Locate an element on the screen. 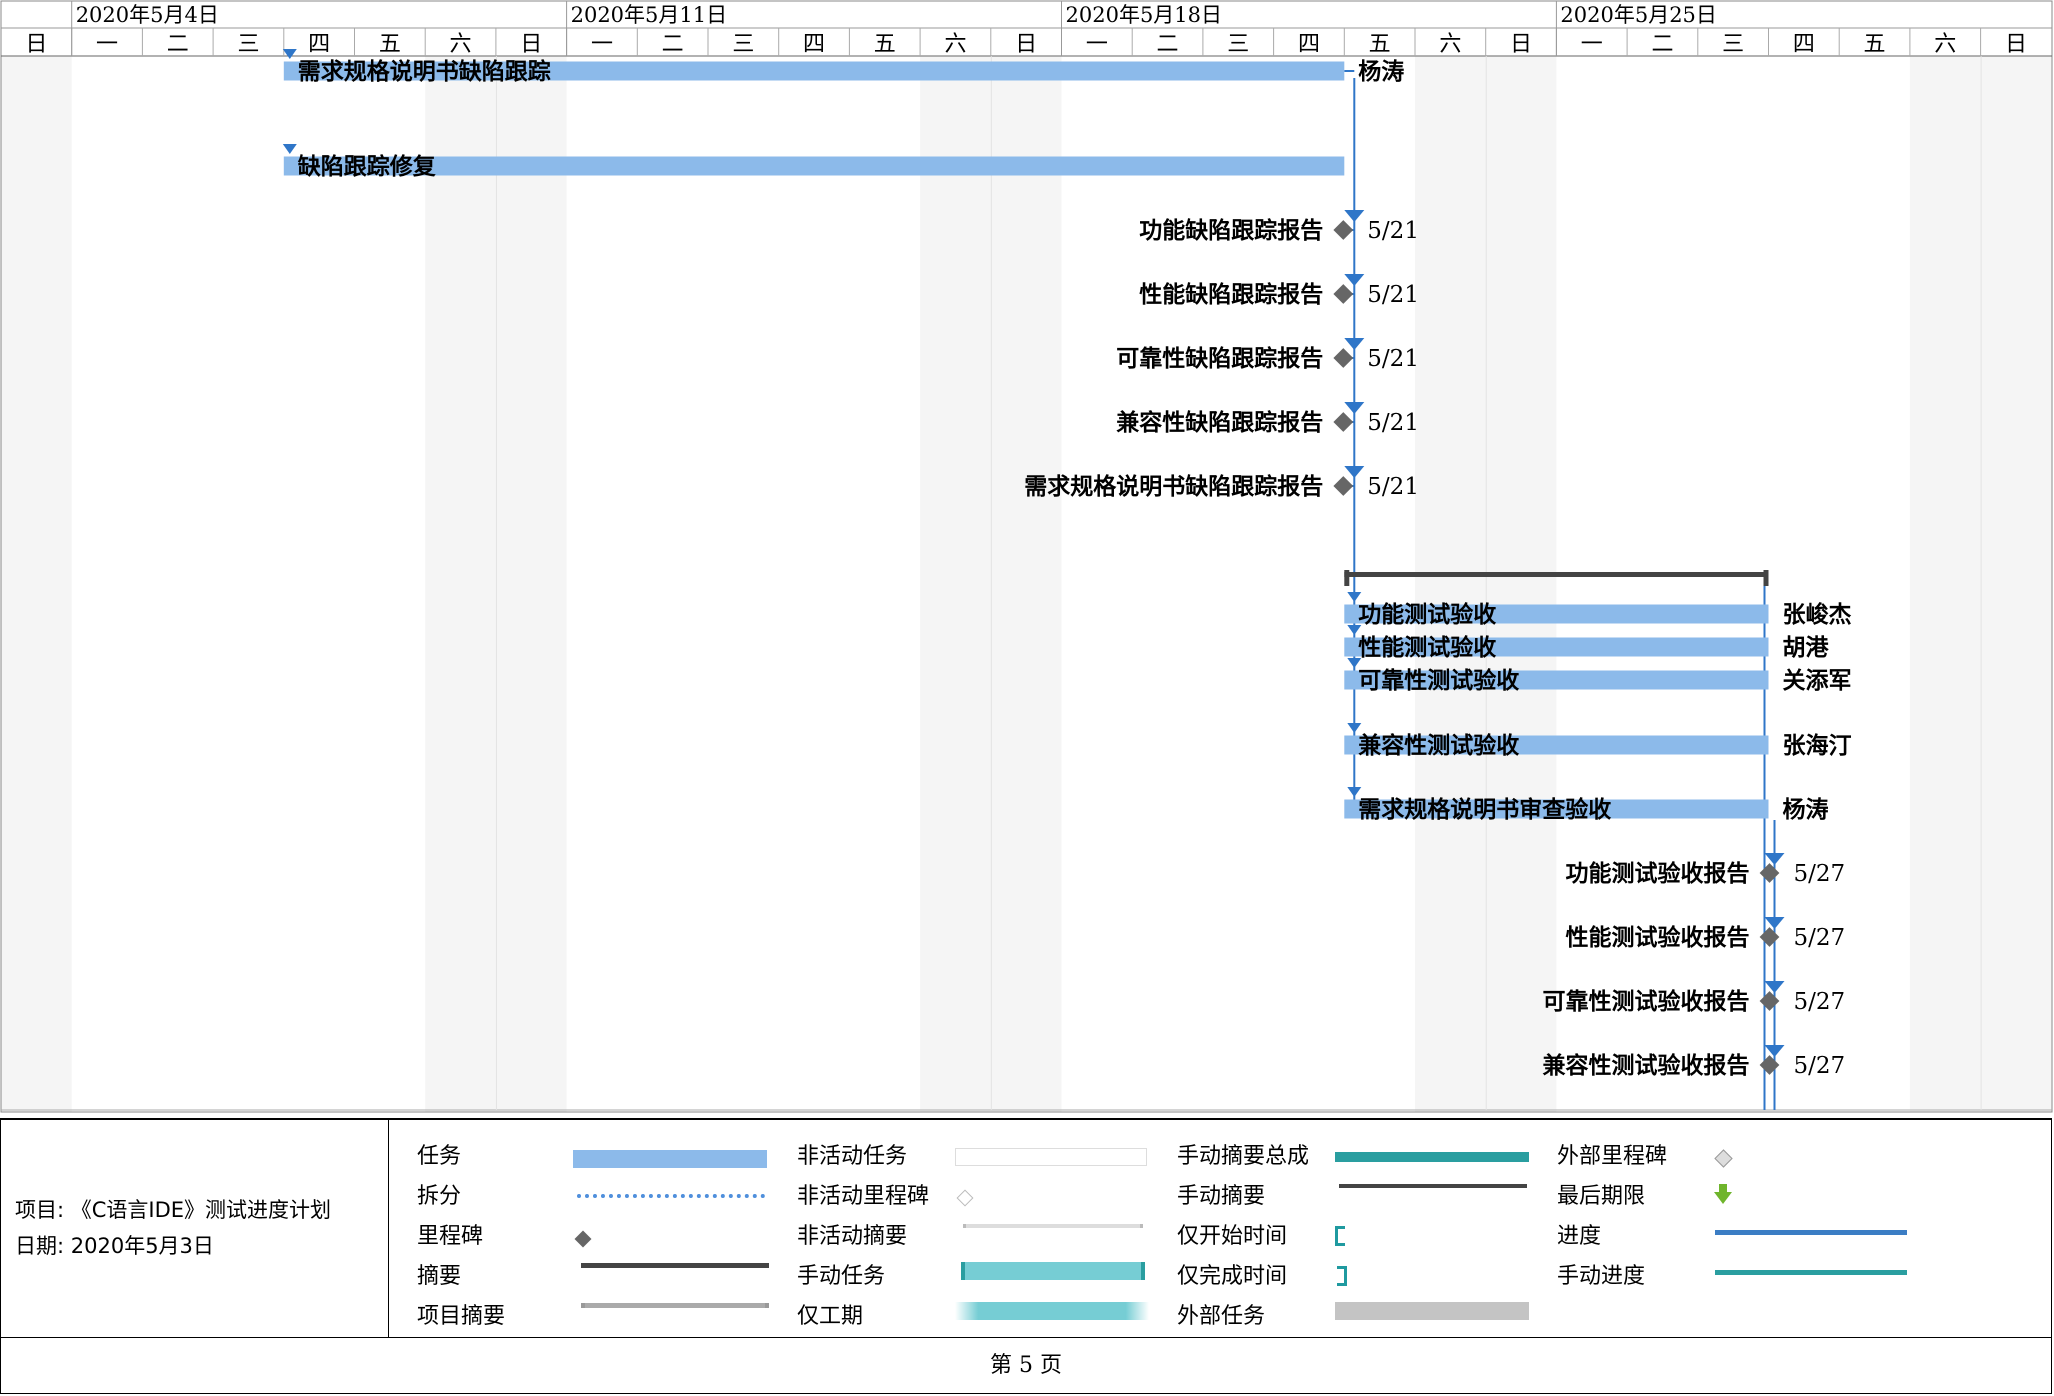  resource-label: 张海汀 is located at coordinates (1817, 745).